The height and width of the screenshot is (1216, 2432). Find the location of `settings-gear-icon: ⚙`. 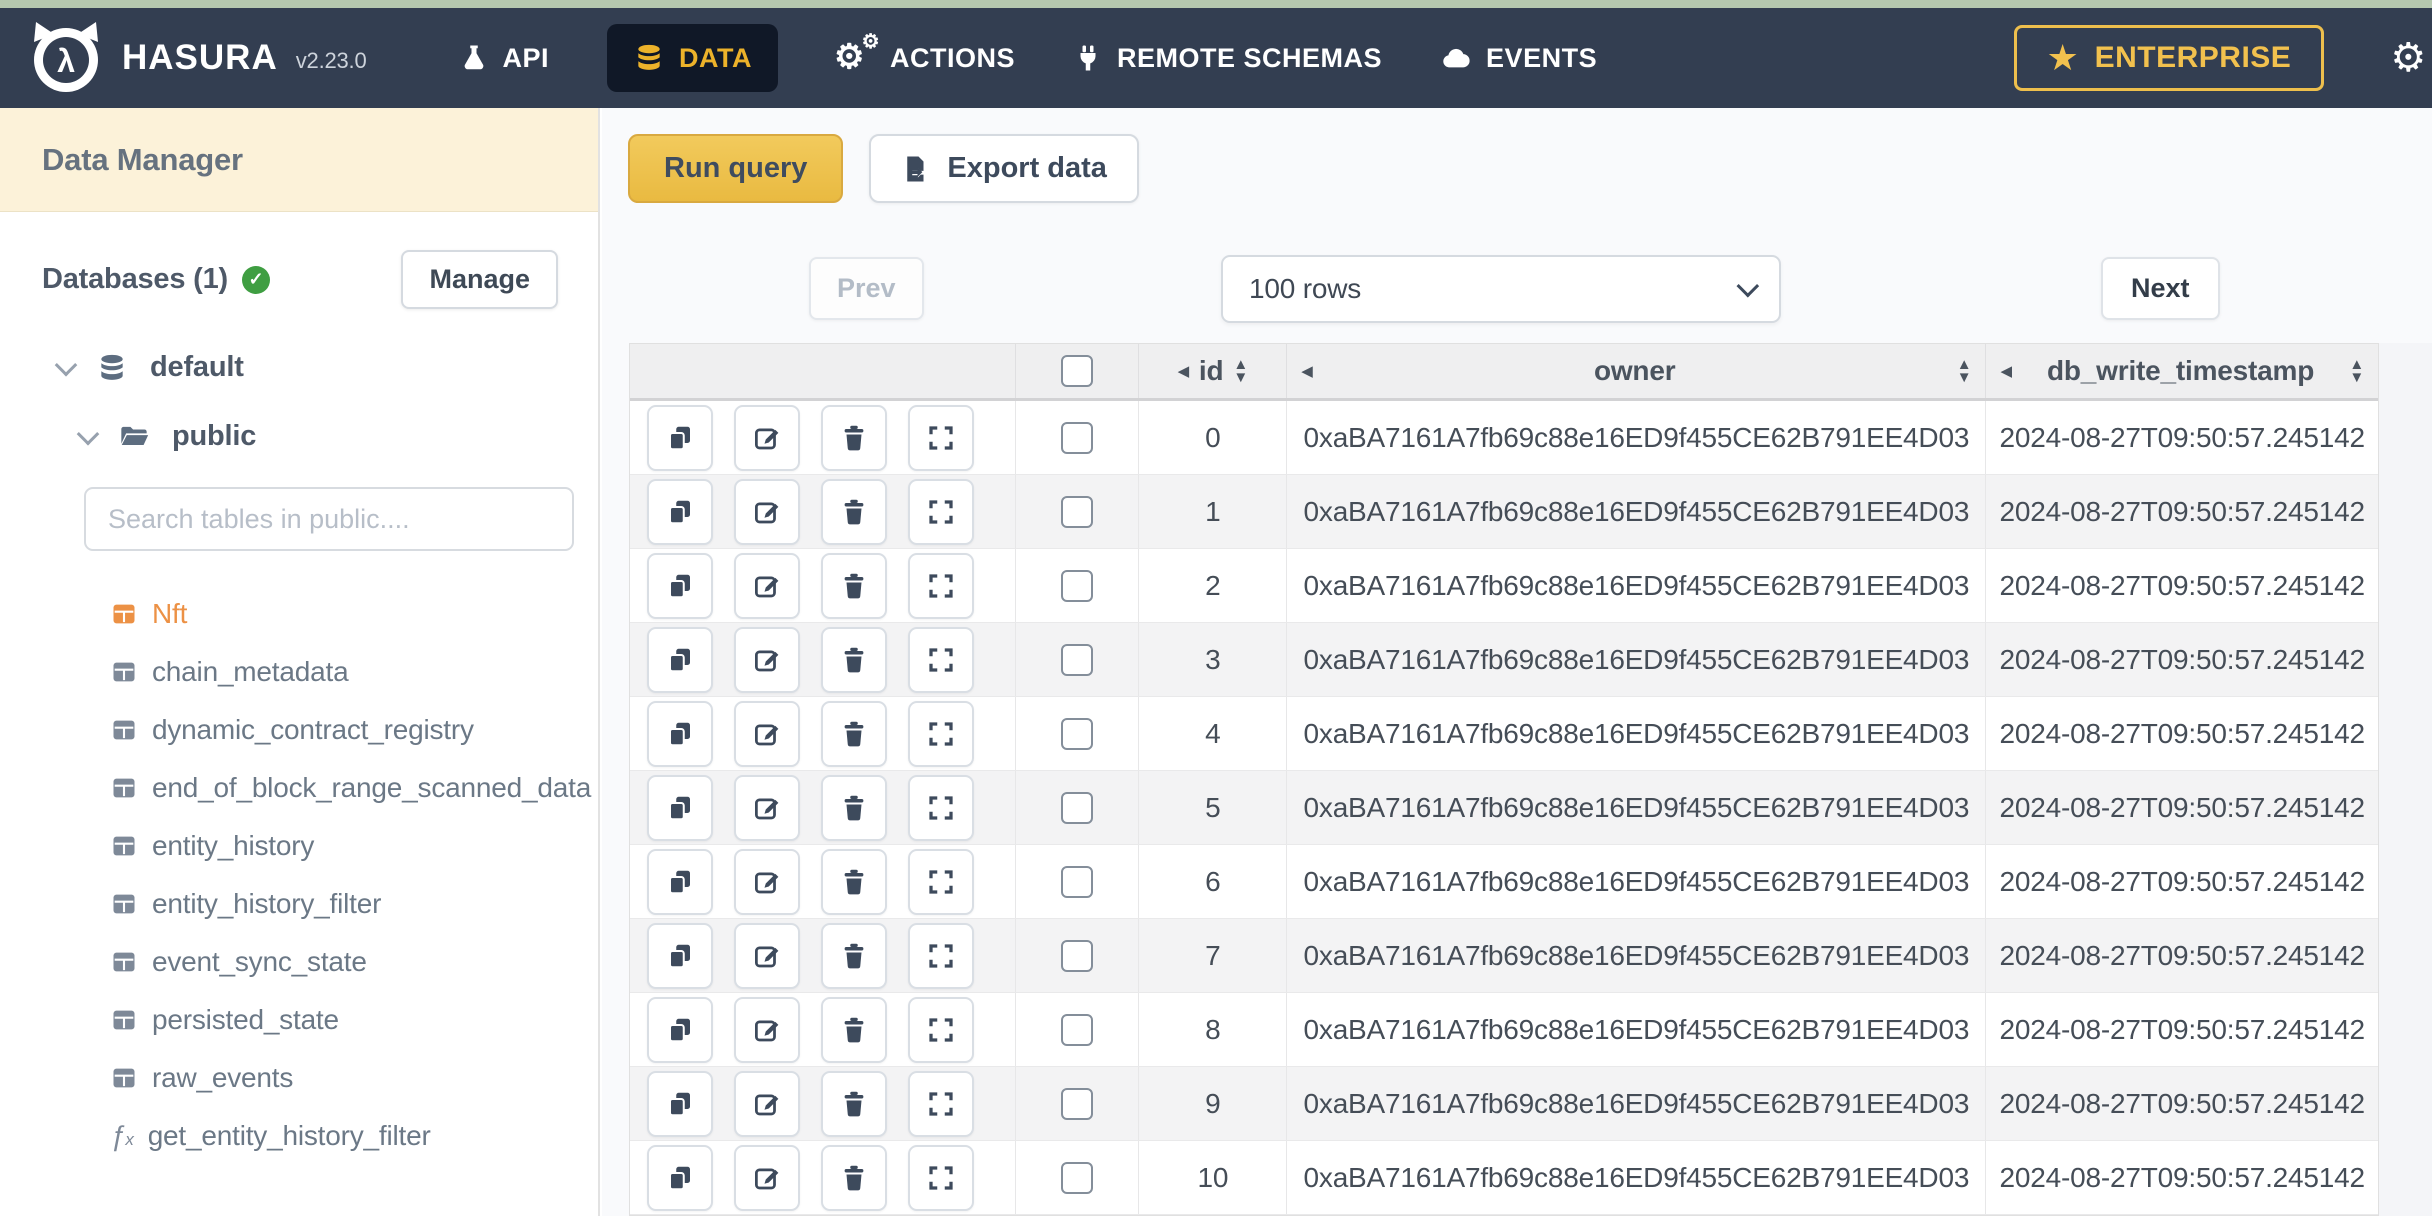

settings-gear-icon: ⚙ is located at coordinates (2408, 58).